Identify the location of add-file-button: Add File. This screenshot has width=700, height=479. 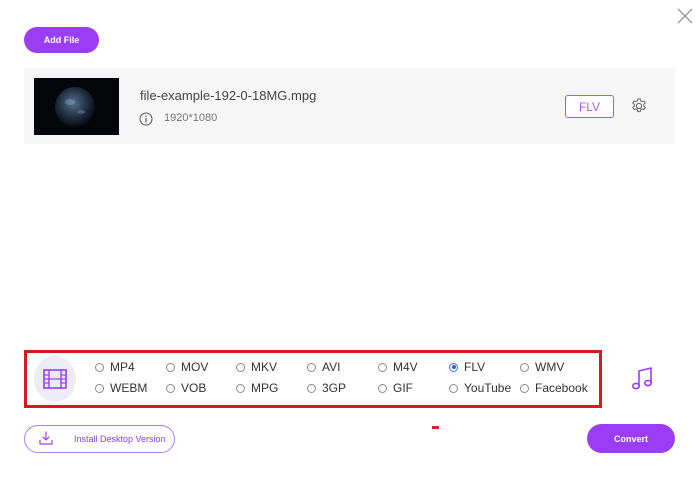
(61, 40).